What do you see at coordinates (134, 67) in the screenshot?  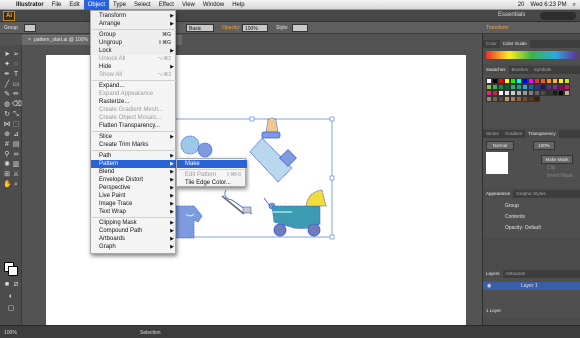 I see `object-menu-item-hide: Hide ▶` at bounding box center [134, 67].